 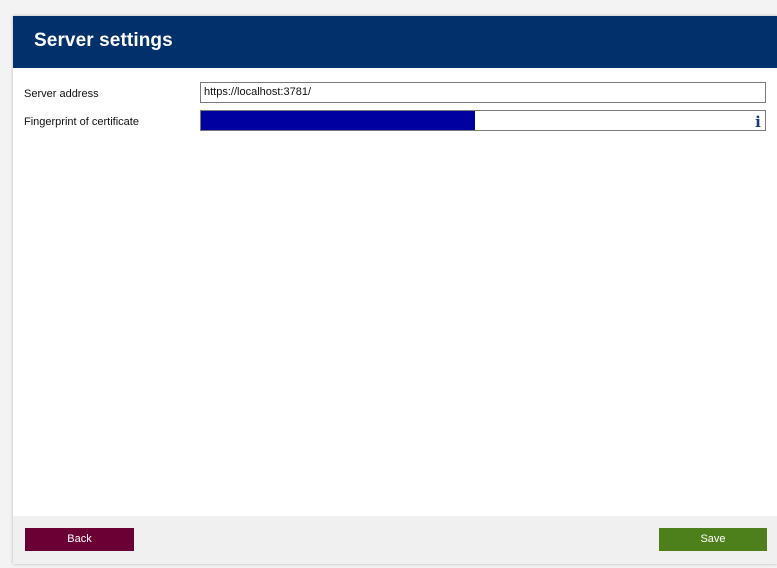 What do you see at coordinates (758, 122) in the screenshot?
I see `info-icon: i` at bounding box center [758, 122].